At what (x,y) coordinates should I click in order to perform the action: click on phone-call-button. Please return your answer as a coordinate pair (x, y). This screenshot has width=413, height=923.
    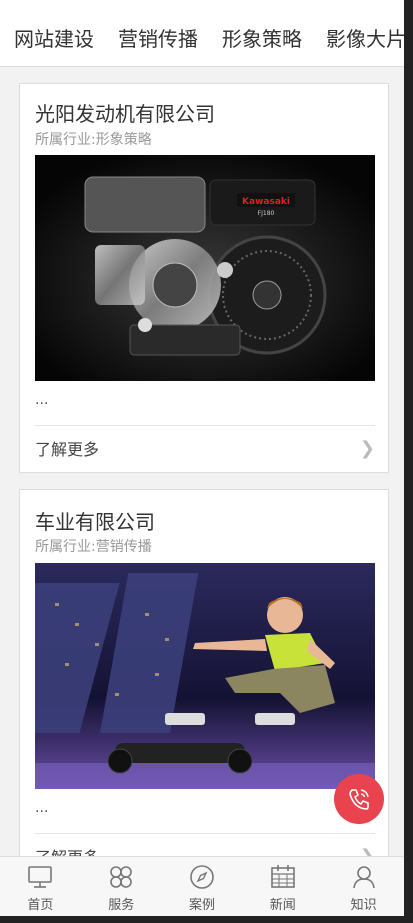
    Looking at the image, I should click on (359, 799).